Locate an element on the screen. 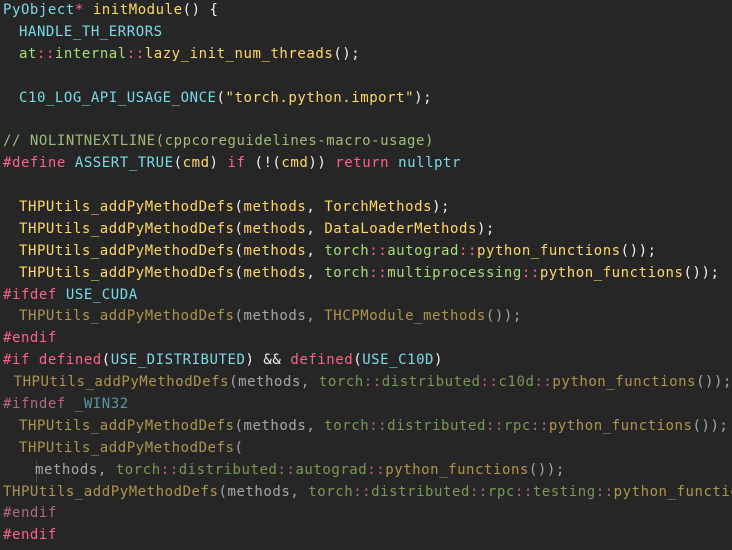 Image resolution: width=732 pixels, height=550 pixels. code-token: nullptr is located at coordinates (429, 163).